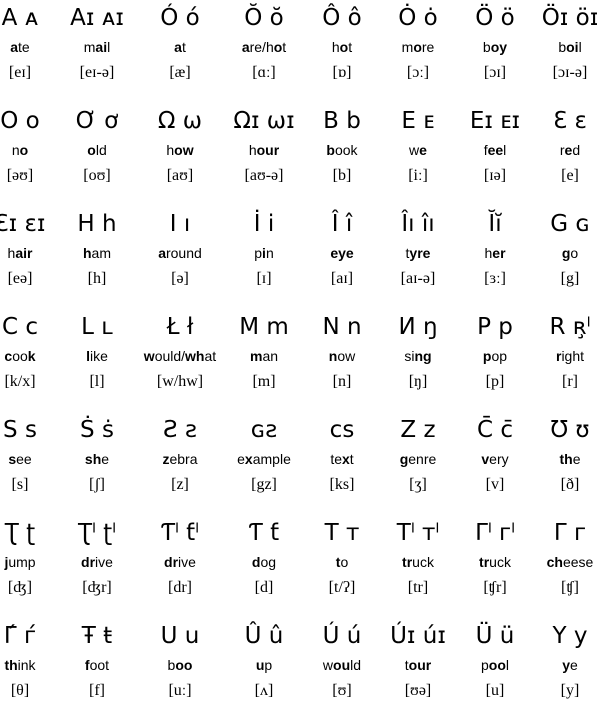 Image resolution: width=598 pixels, height=705 pixels. What do you see at coordinates (271, 459) in the screenshot?
I see `word-part: ample` at bounding box center [271, 459].